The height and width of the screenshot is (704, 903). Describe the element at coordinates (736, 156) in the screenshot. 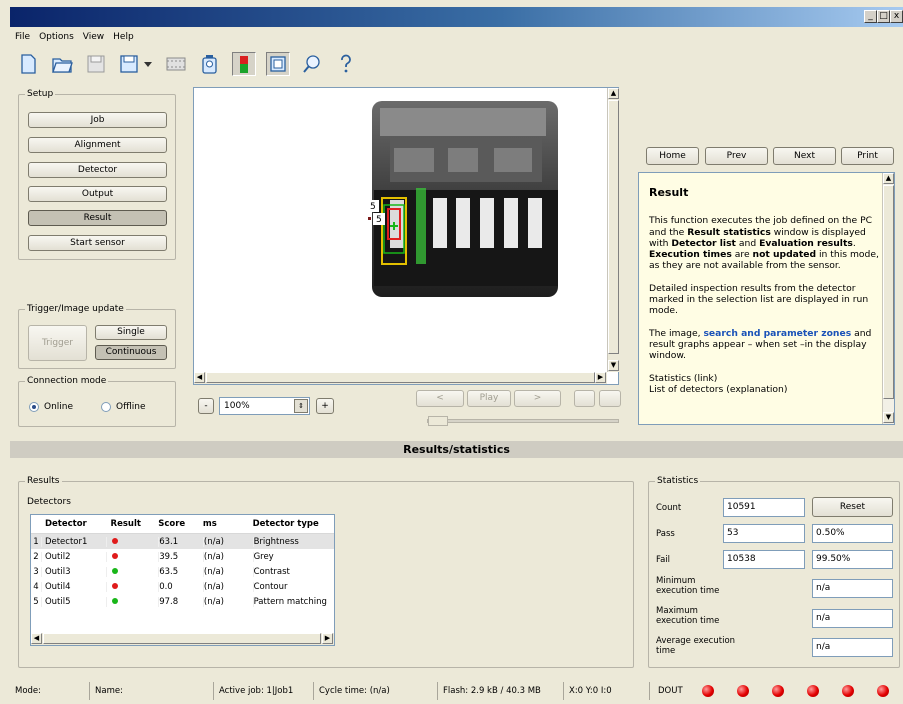

I see `help-prev-button: Prev` at that location.